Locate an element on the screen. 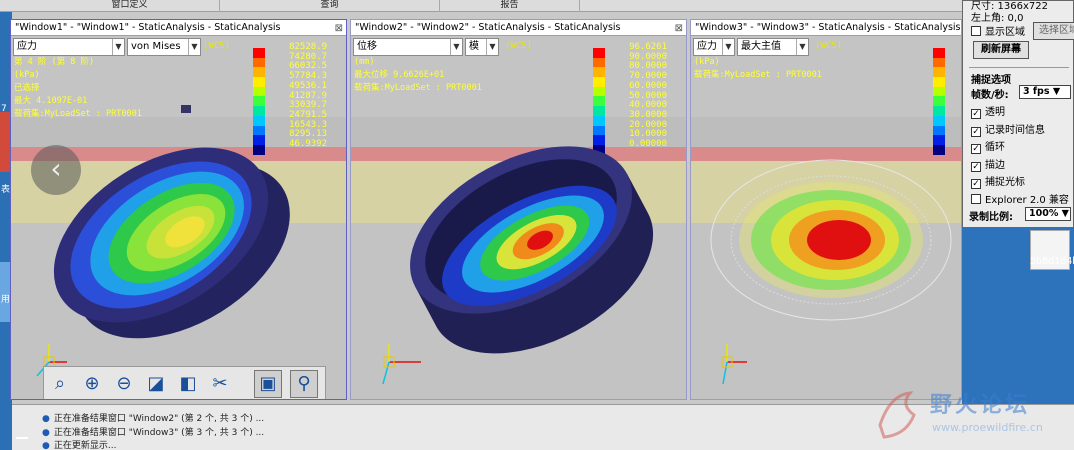 This screenshot has height=450, width=1074. option-label: Explorer 2.0 兼容 is located at coordinates (1027, 200).